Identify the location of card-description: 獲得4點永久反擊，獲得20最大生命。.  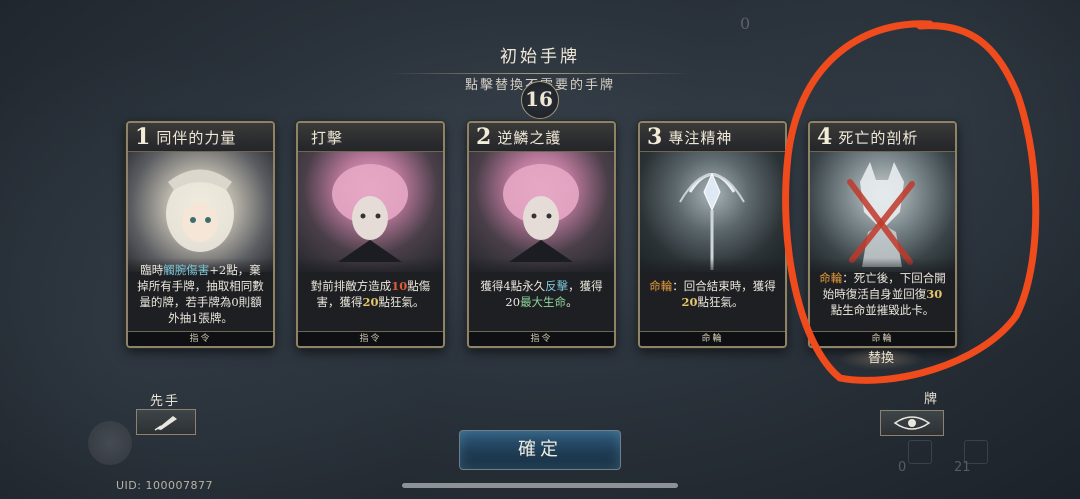
(541, 294).